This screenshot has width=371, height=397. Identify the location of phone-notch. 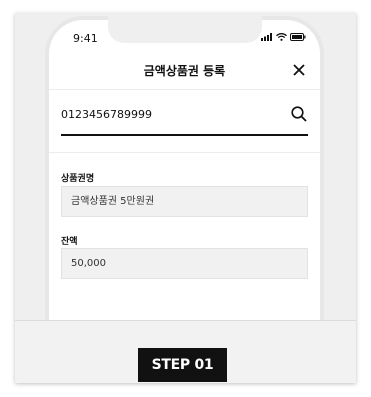
(185, 29).